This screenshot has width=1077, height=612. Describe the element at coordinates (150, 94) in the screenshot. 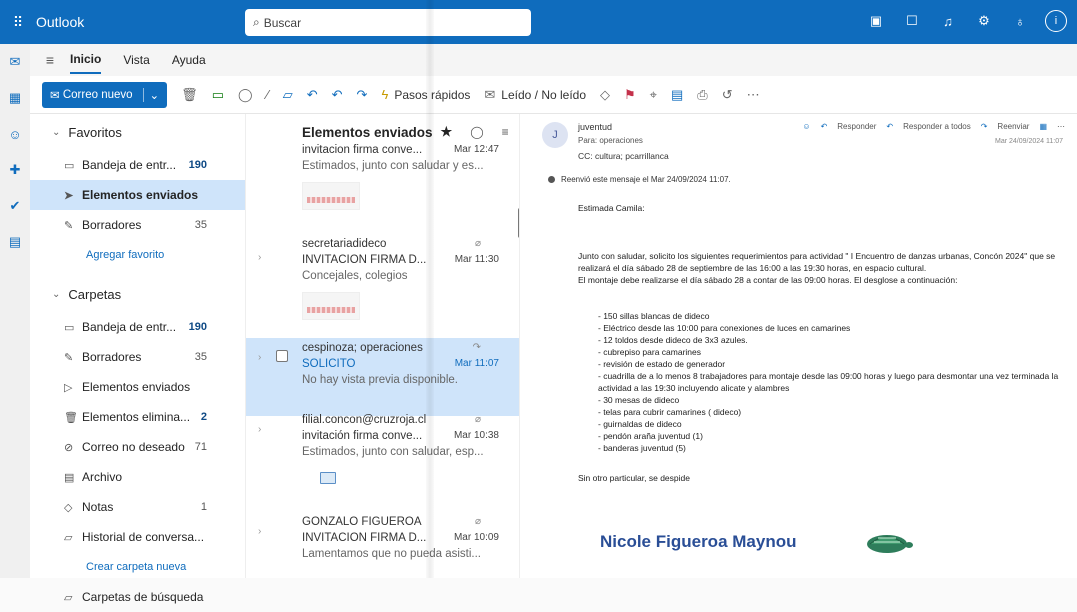

I see `chevron-down-icon: ⌄` at that location.